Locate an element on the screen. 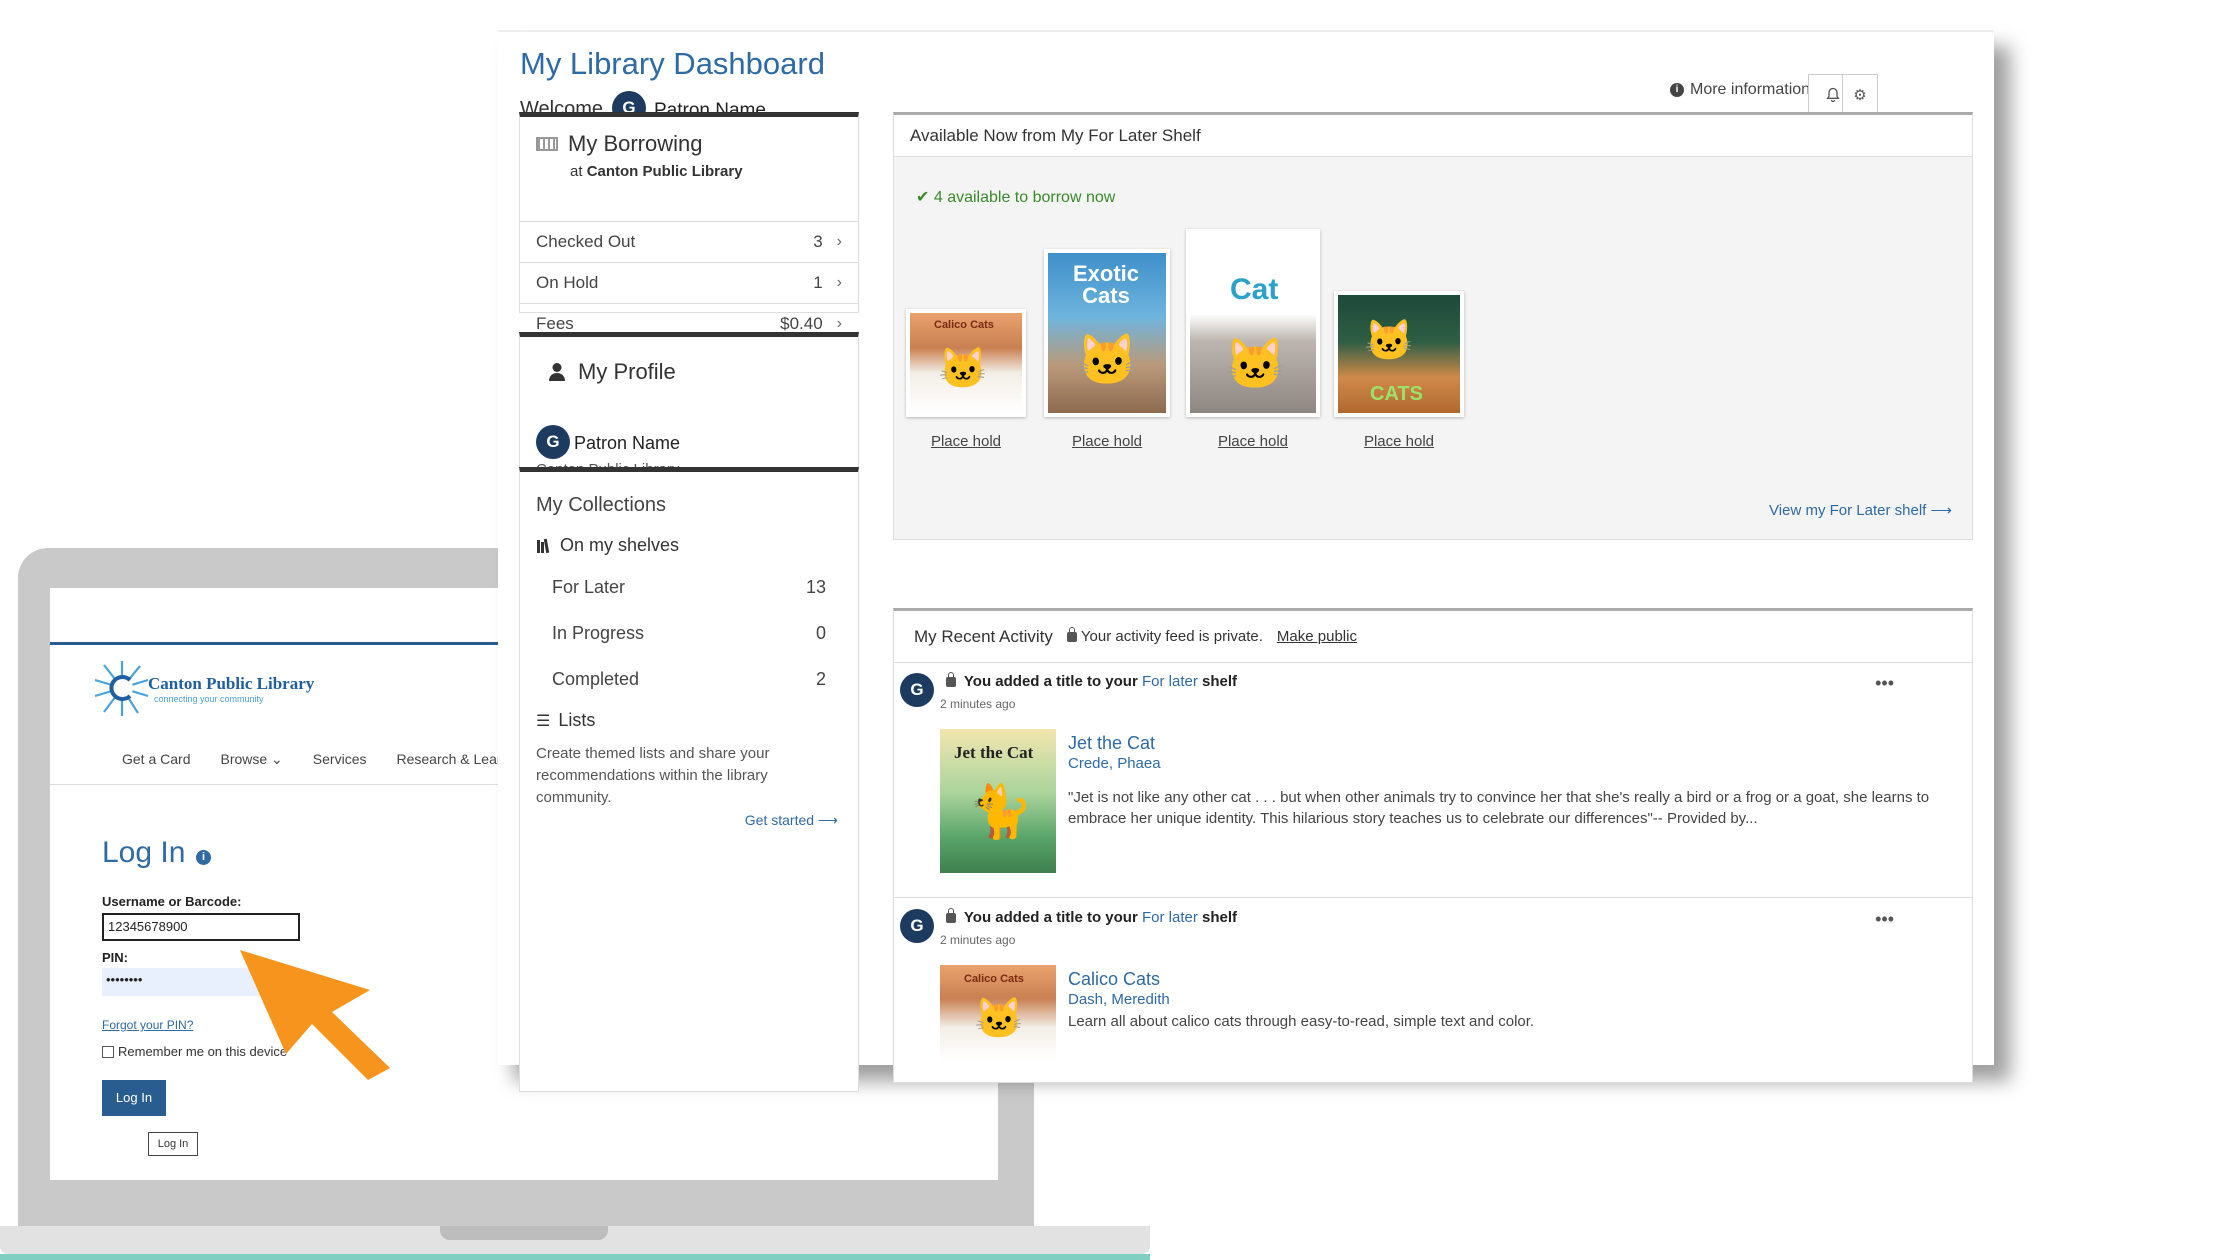  on-my-shelves: On my shelves is located at coordinates (689, 545).